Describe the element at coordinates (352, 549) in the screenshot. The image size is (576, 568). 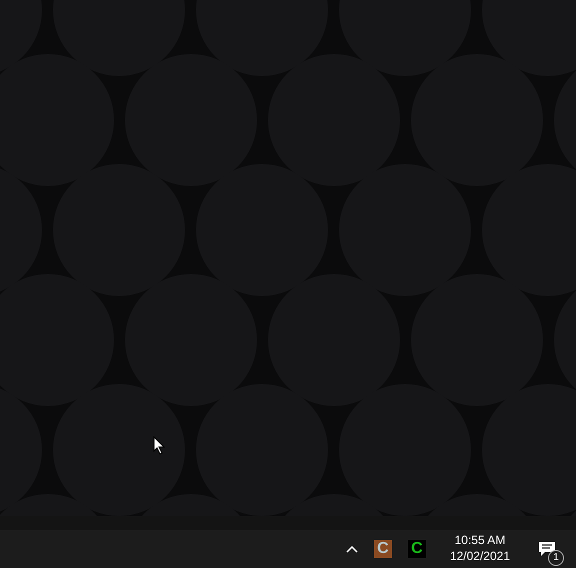
I see `show-hidden-icons-caret-icon` at that location.